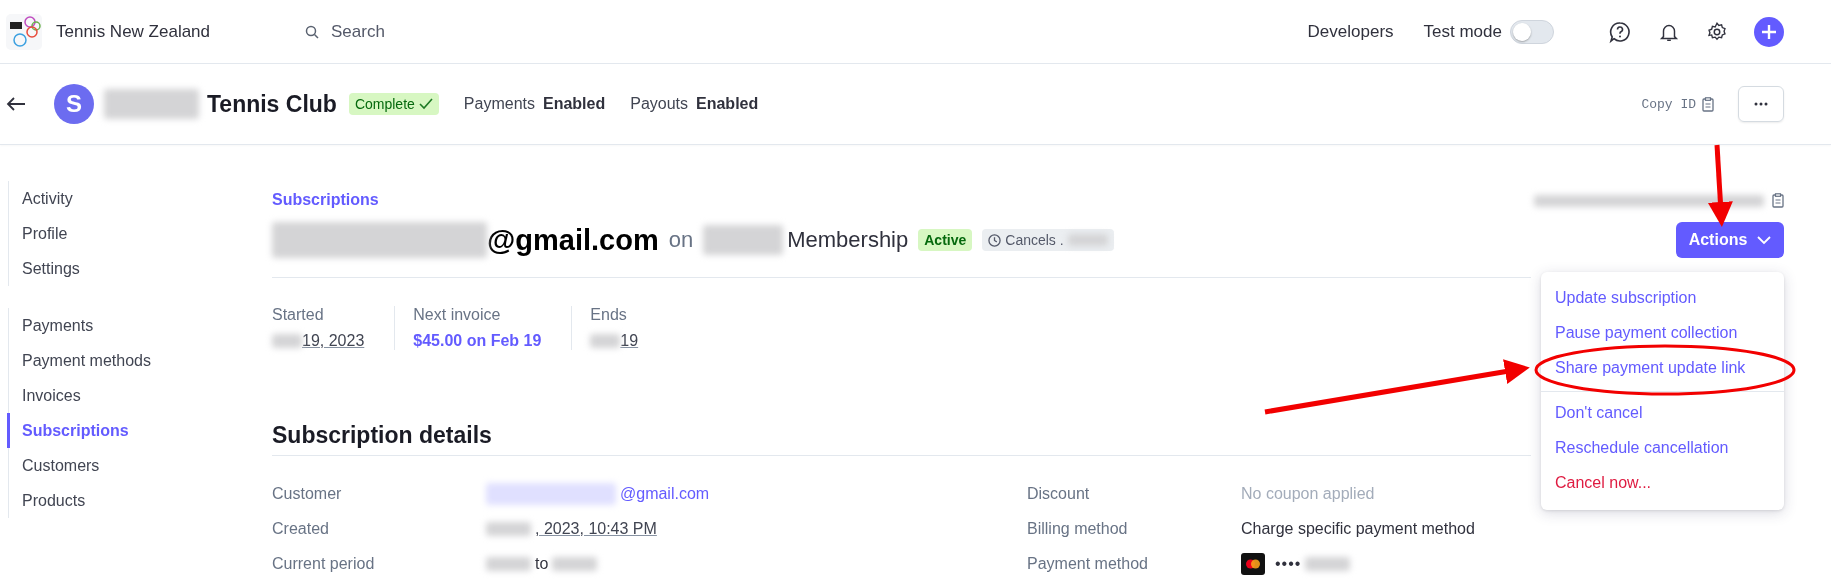  I want to click on copy-id-button: Copy ID, so click(1668, 104).